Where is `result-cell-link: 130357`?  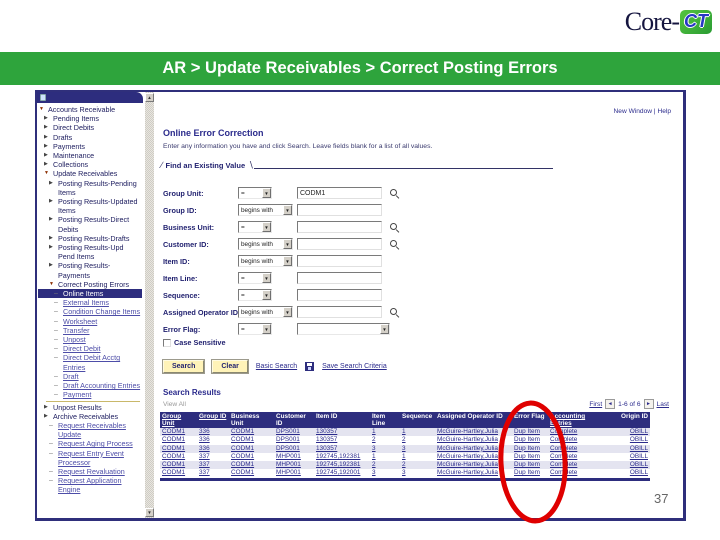 result-cell-link: 130357 is located at coordinates (342, 432).